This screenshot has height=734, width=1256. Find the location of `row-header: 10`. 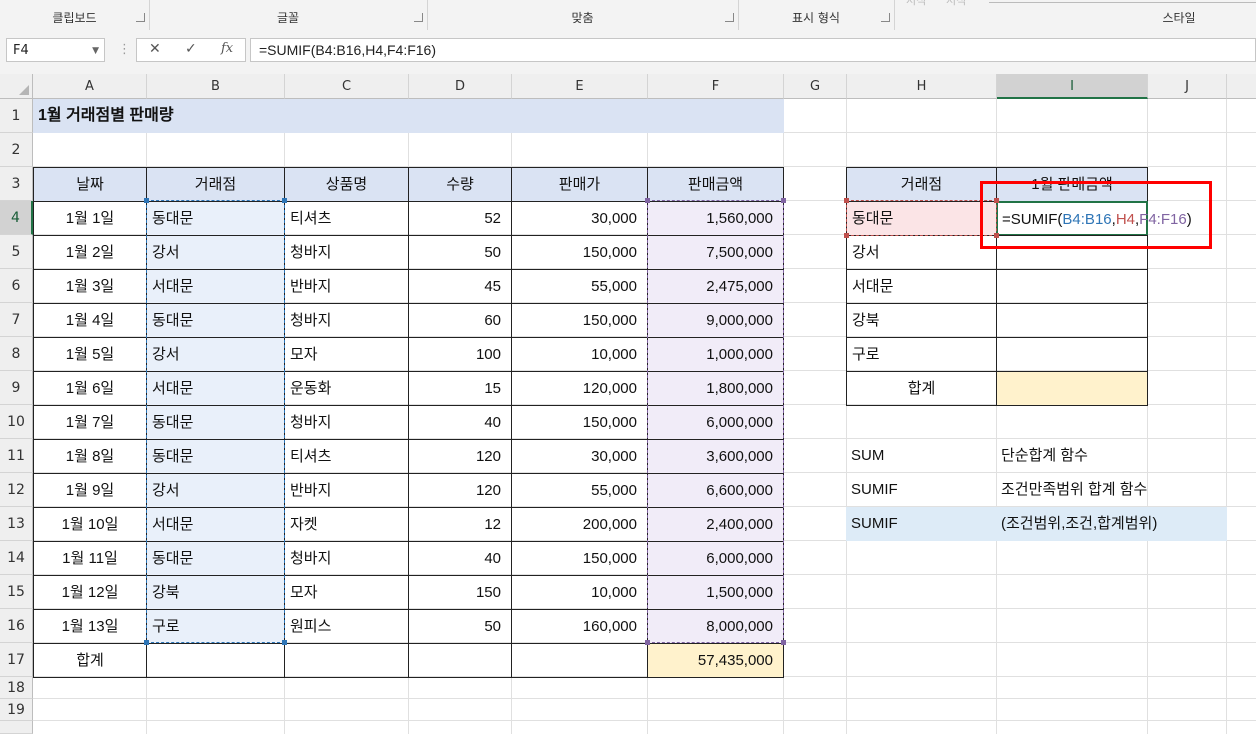

row-header: 10 is located at coordinates (16, 422).